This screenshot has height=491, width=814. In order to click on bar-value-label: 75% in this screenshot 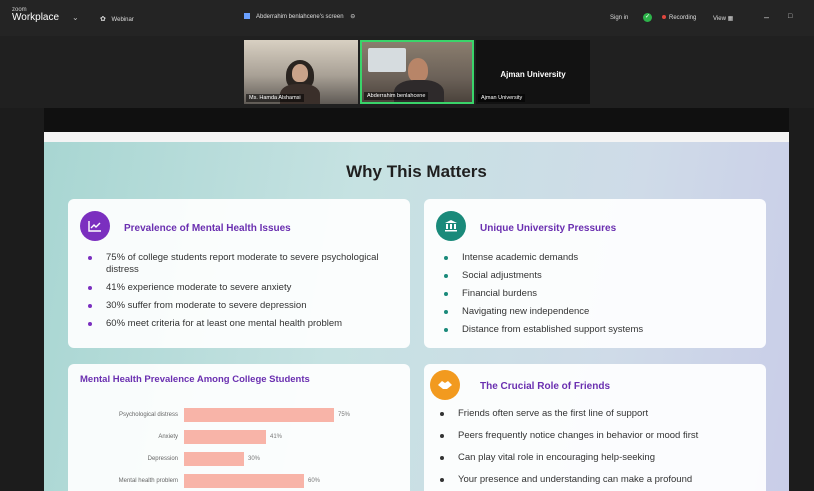, I will do `click(344, 415)`.